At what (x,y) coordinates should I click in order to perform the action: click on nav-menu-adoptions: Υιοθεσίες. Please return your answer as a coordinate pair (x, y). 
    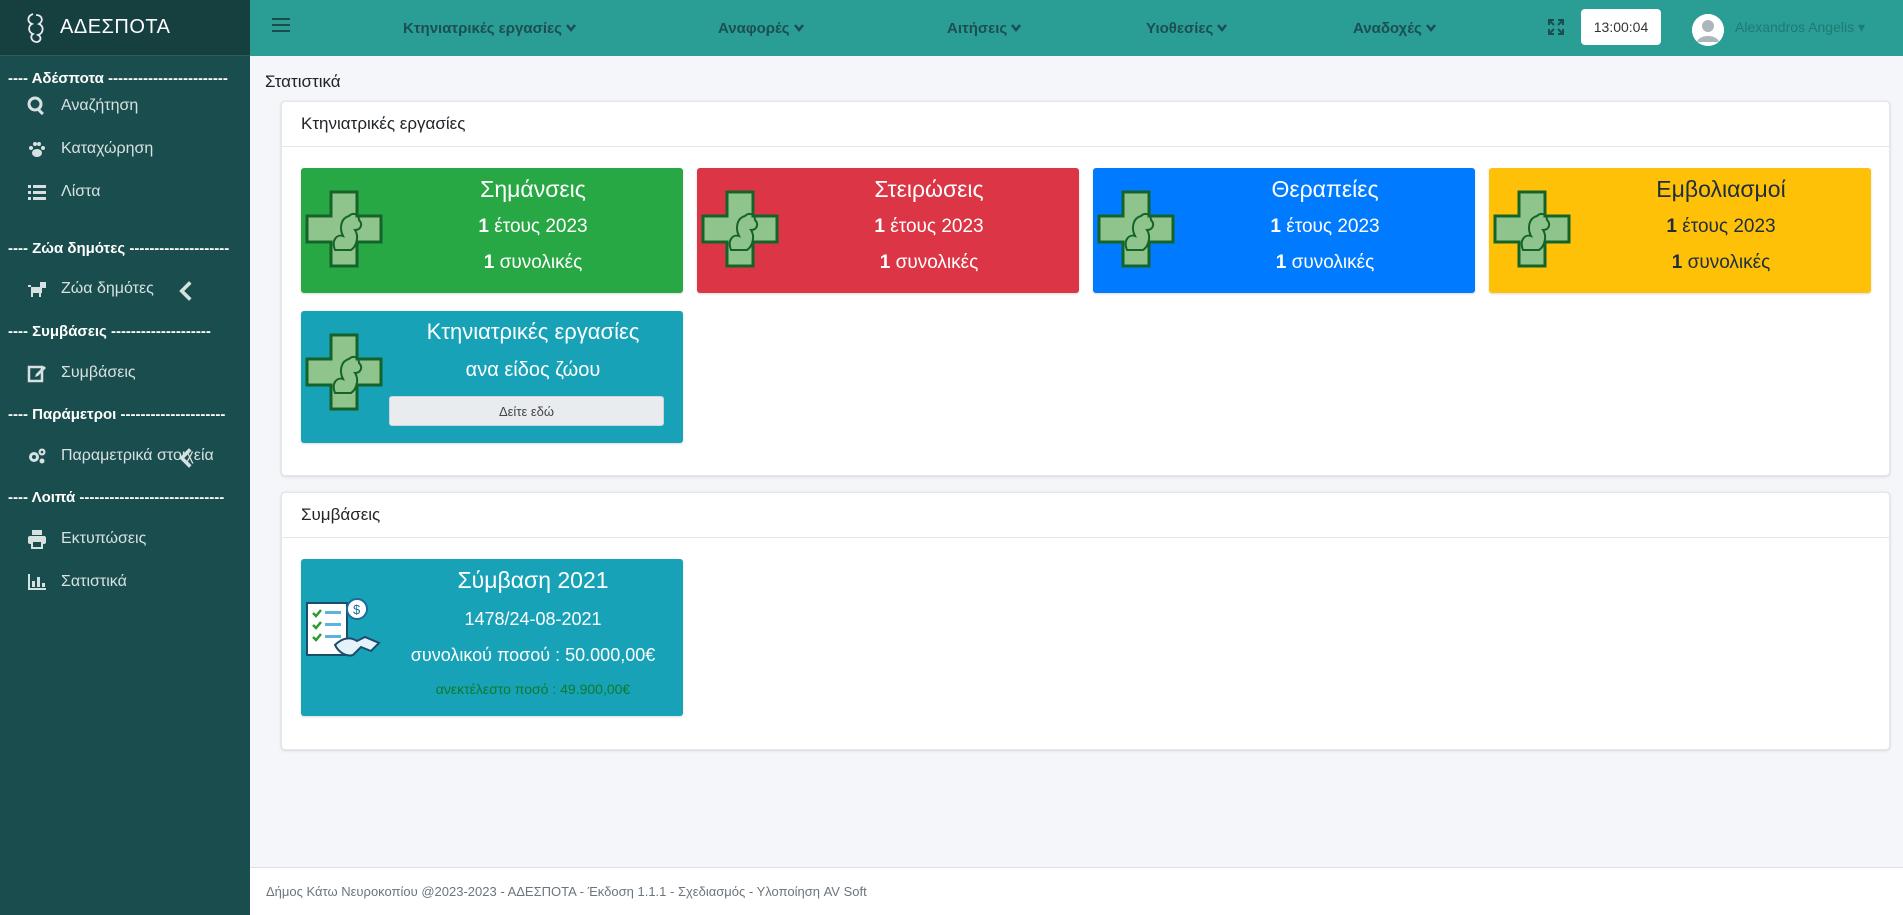
    Looking at the image, I should click on (1187, 28).